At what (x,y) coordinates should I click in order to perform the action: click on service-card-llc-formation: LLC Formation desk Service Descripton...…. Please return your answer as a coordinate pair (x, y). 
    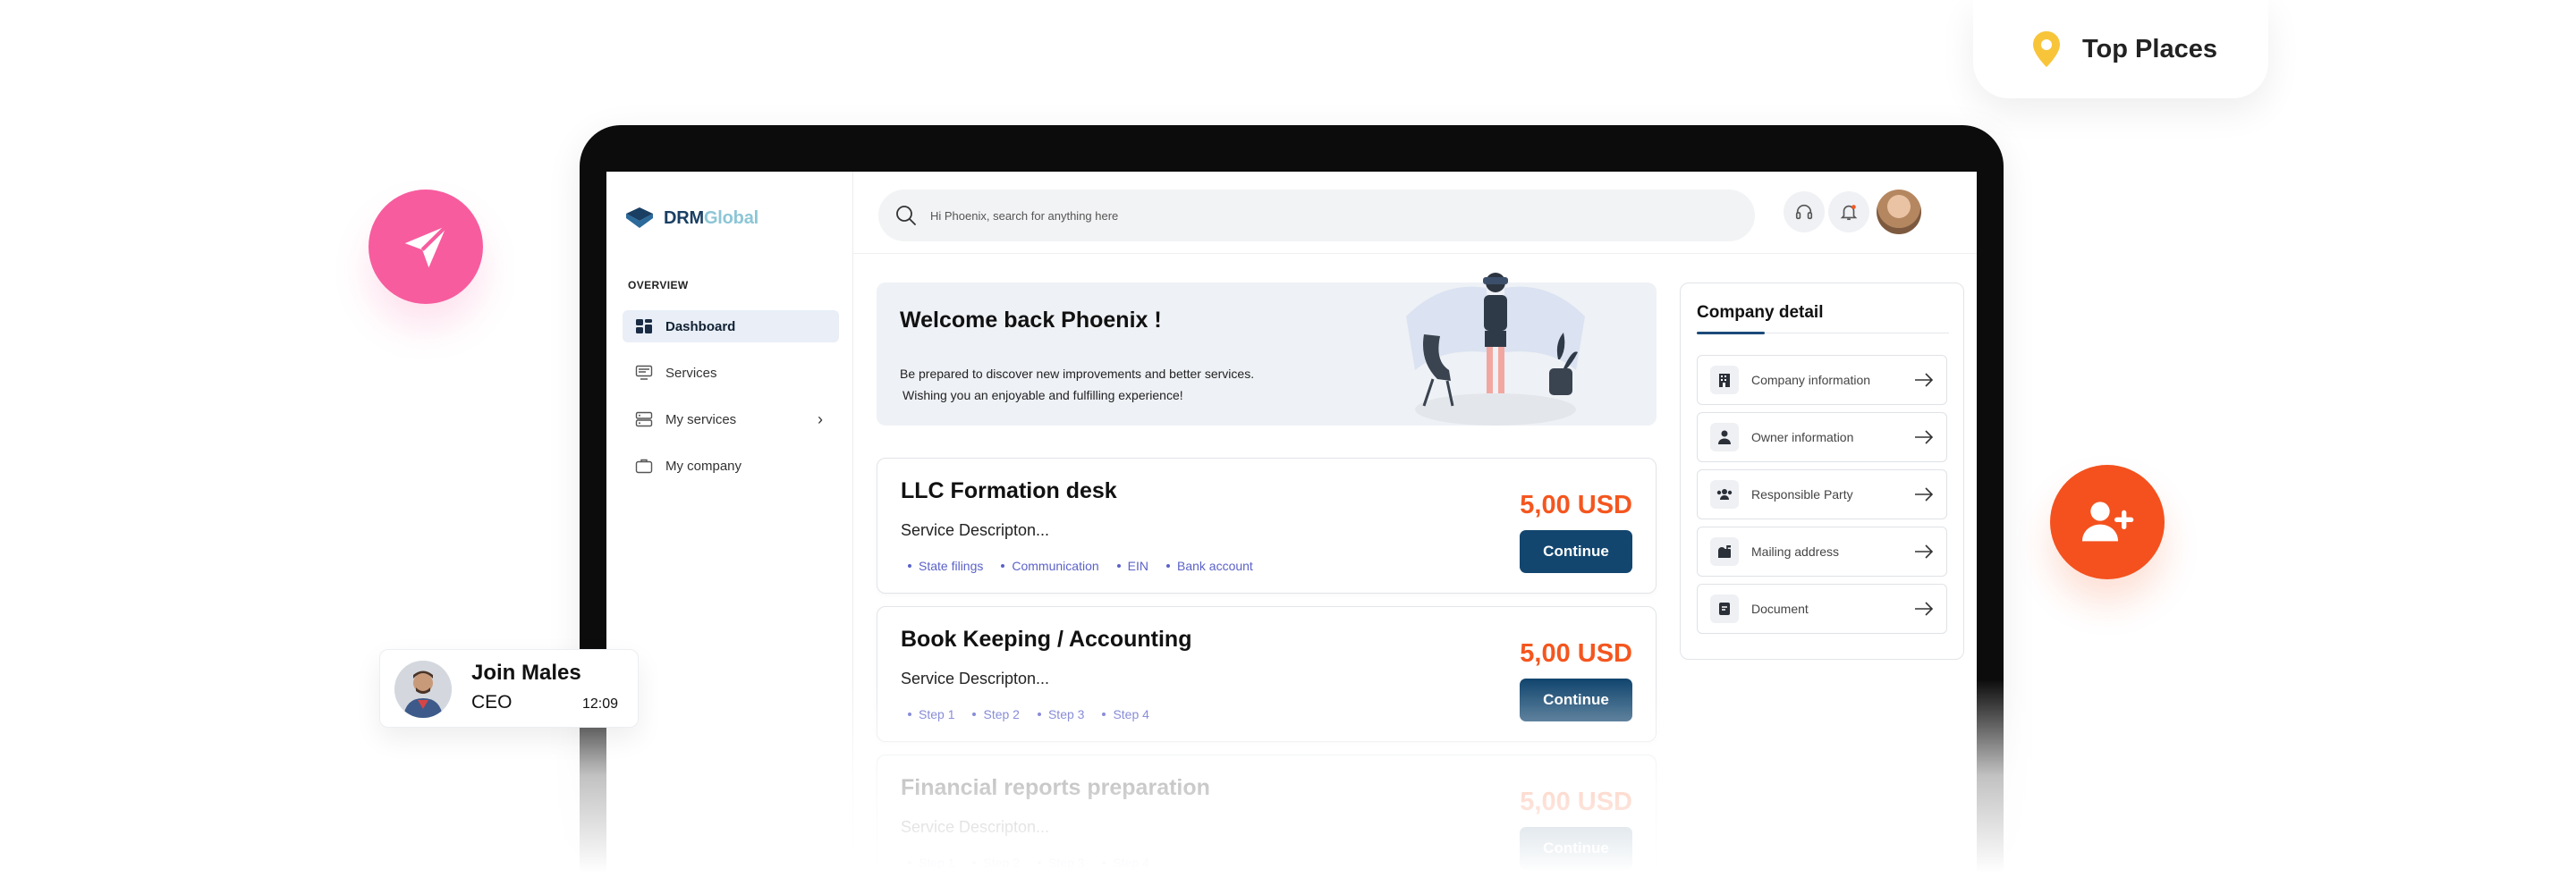
    Looking at the image, I should click on (1267, 526).